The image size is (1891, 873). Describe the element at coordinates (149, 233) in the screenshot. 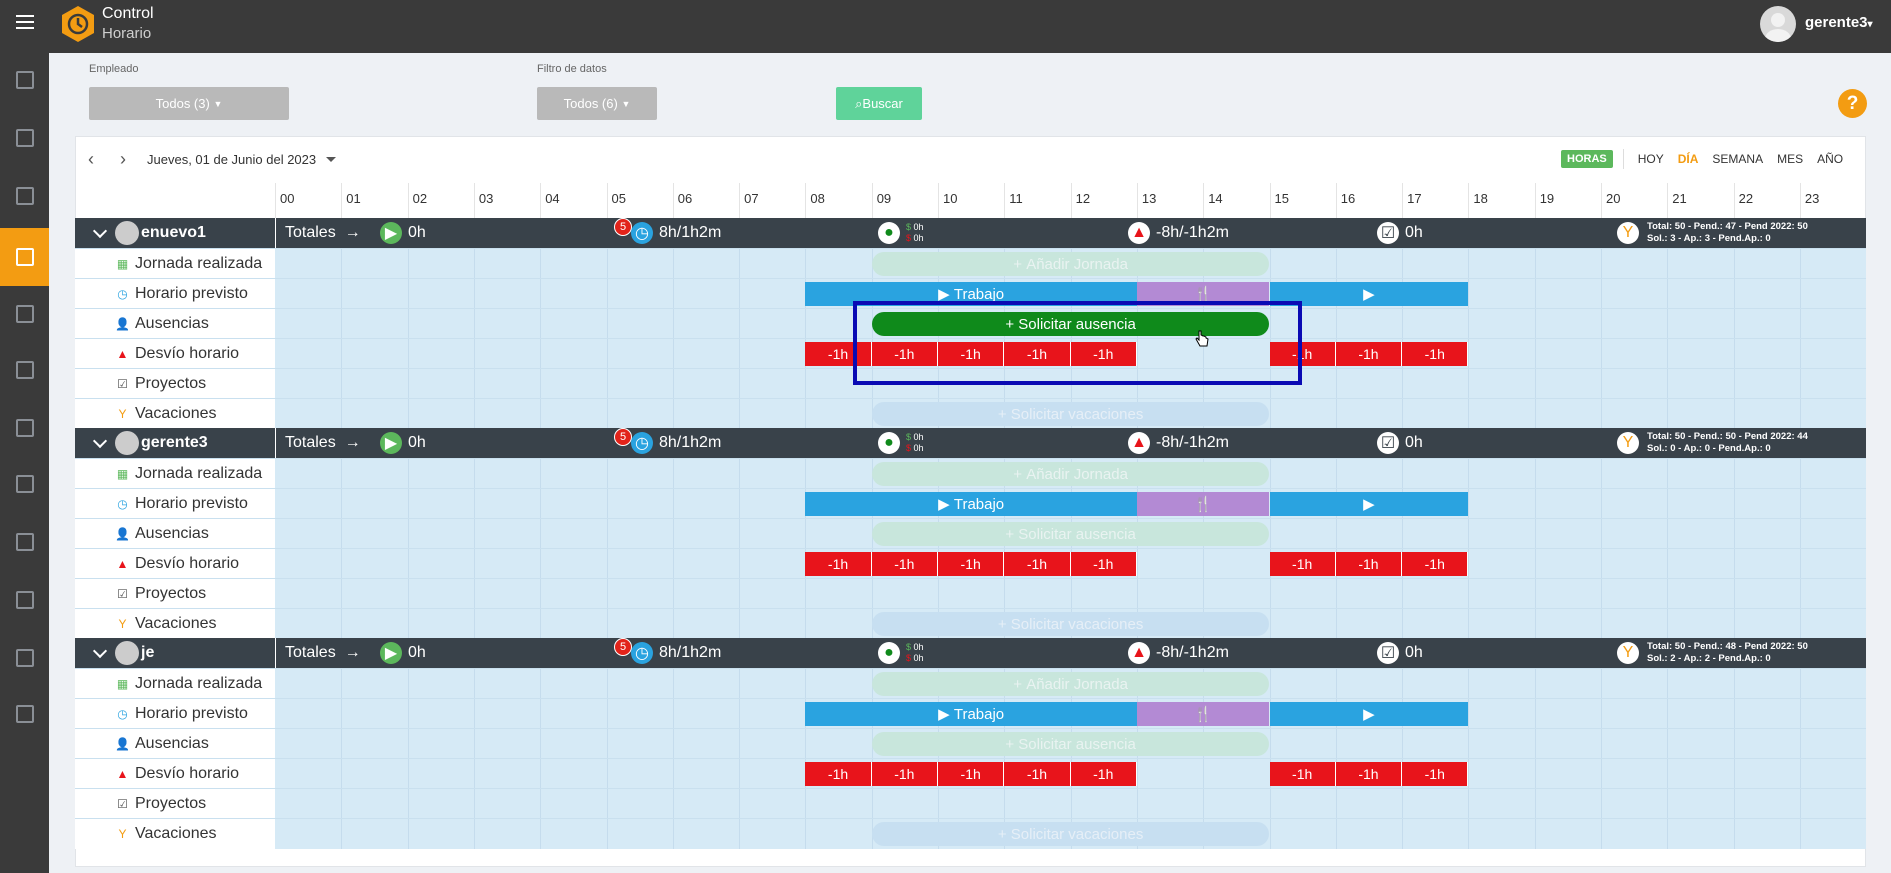

I see `employee-toggle: enuevo1` at that location.